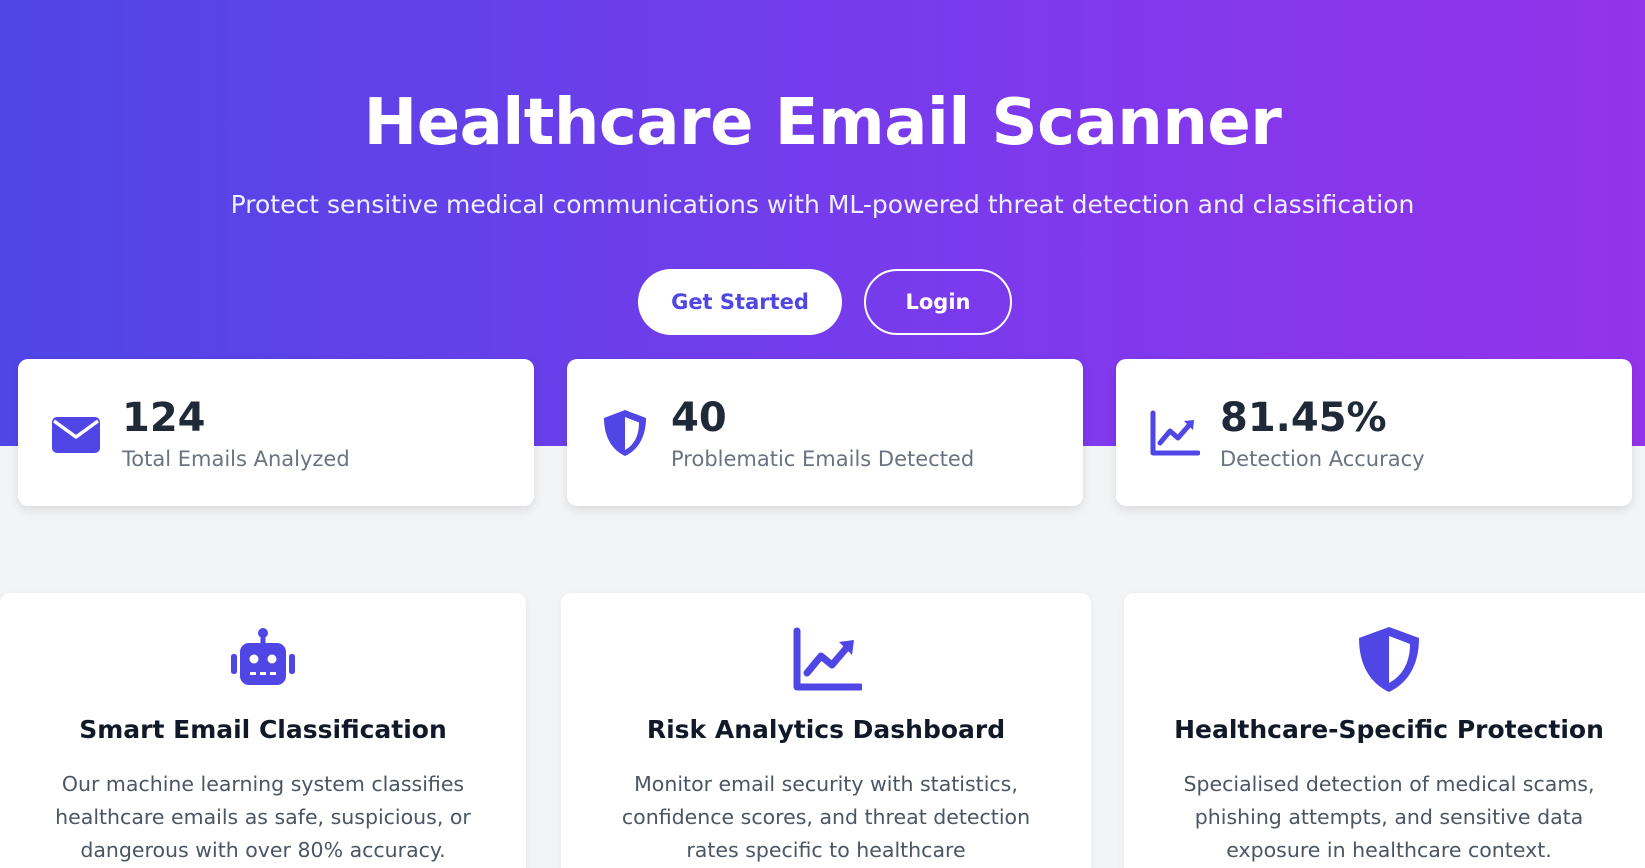 This screenshot has height=868, width=1645. I want to click on get-started-button: Get Started, so click(740, 302).